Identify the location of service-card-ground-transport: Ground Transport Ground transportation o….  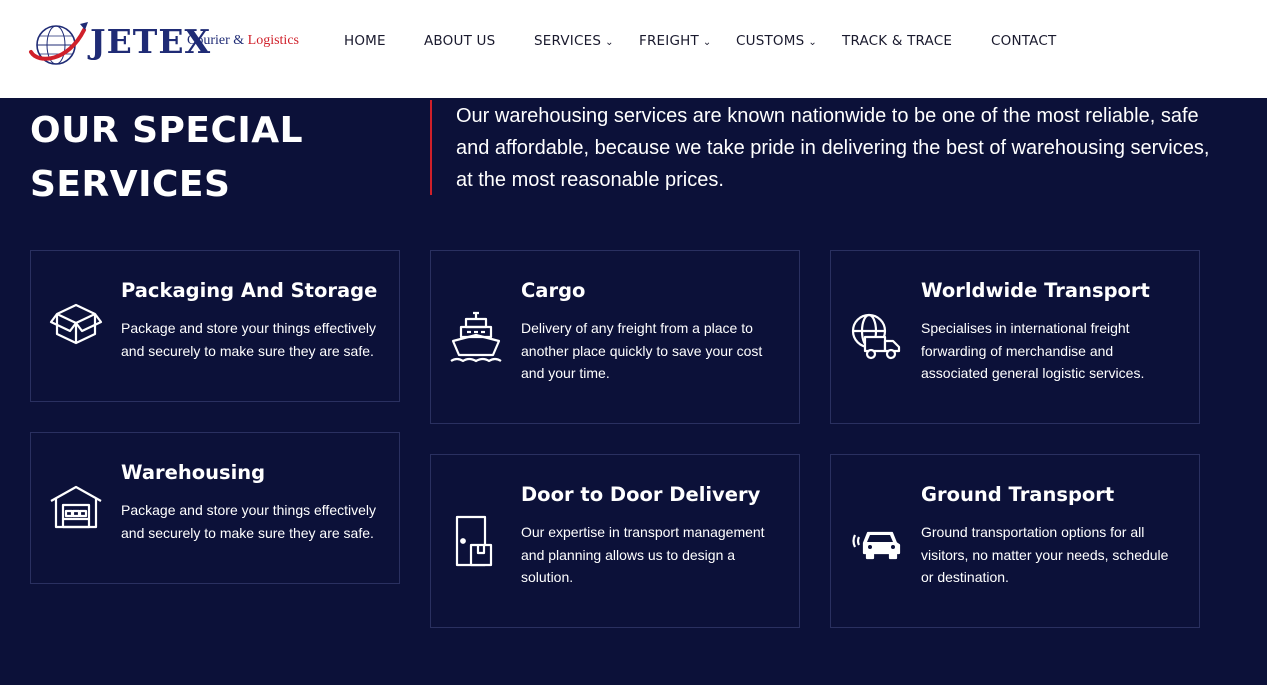
(1015, 541).